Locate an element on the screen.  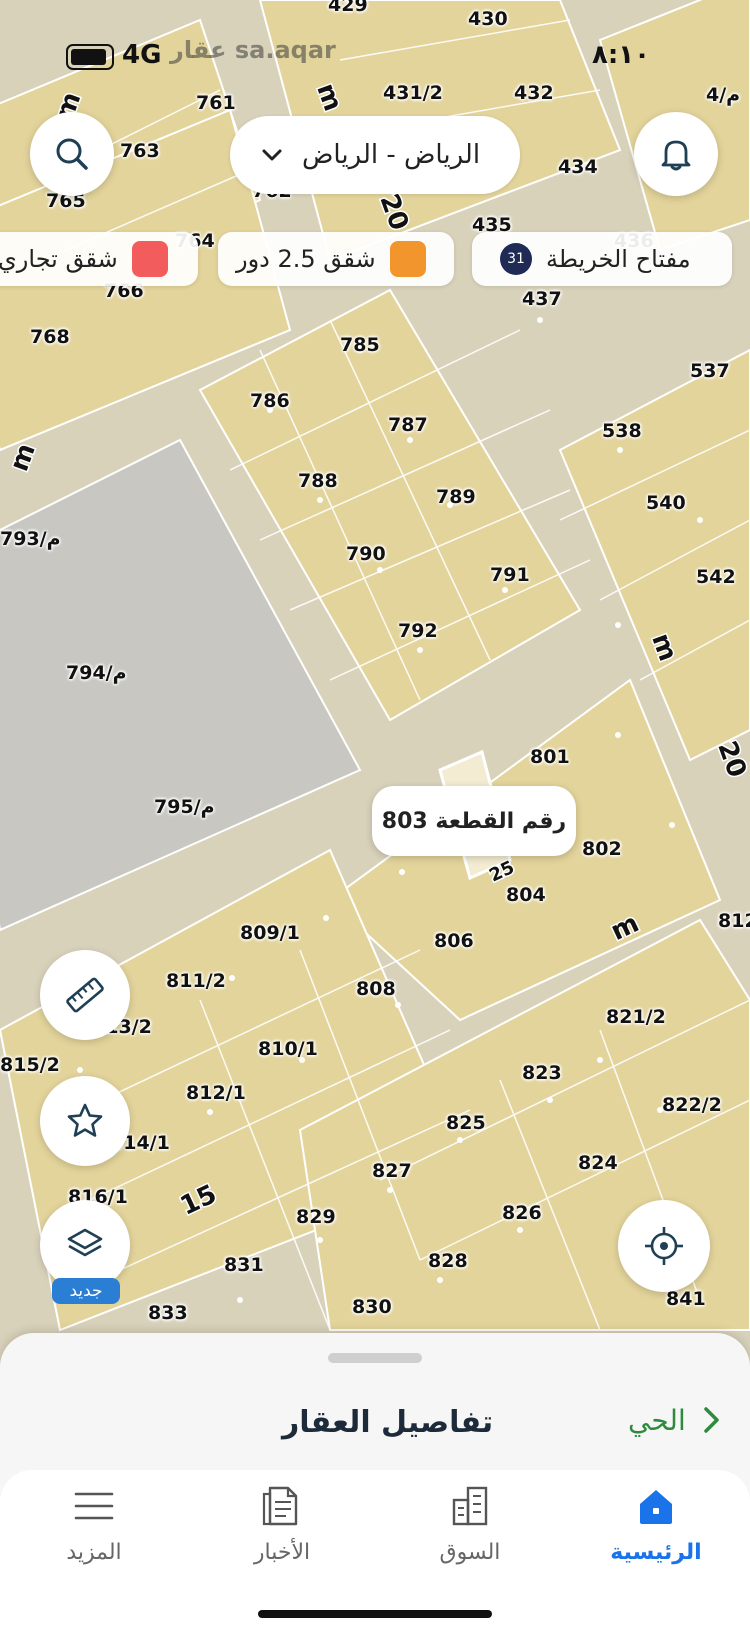
map-key-label: مفتاح الخريطة is located at coordinates (618, 259).